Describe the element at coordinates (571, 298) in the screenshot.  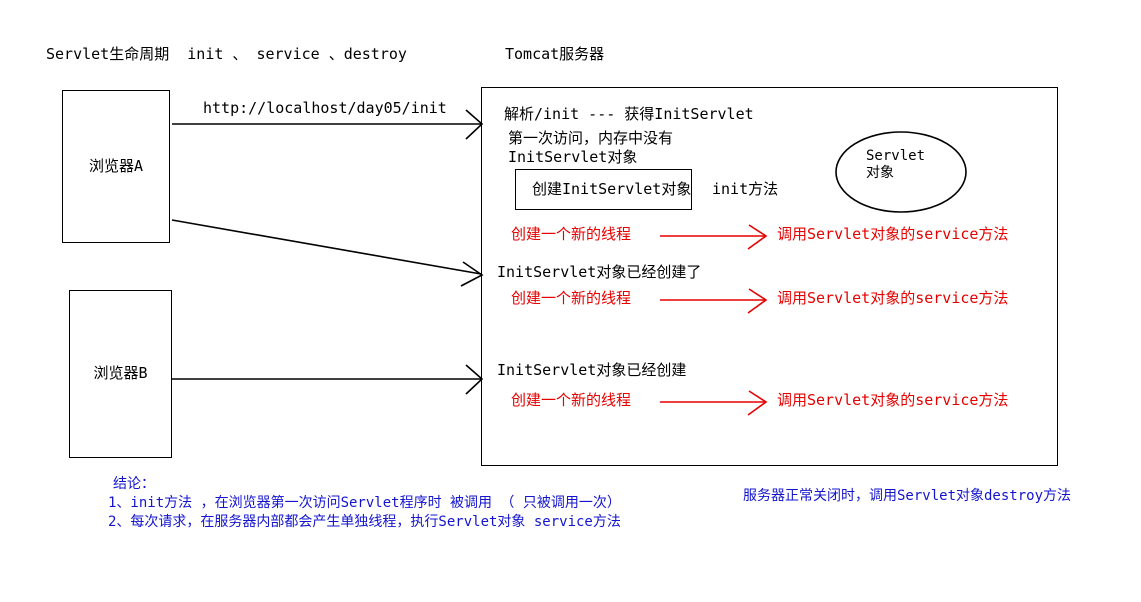
I see `thread-2-left-label: 创建一个新的线程` at that location.